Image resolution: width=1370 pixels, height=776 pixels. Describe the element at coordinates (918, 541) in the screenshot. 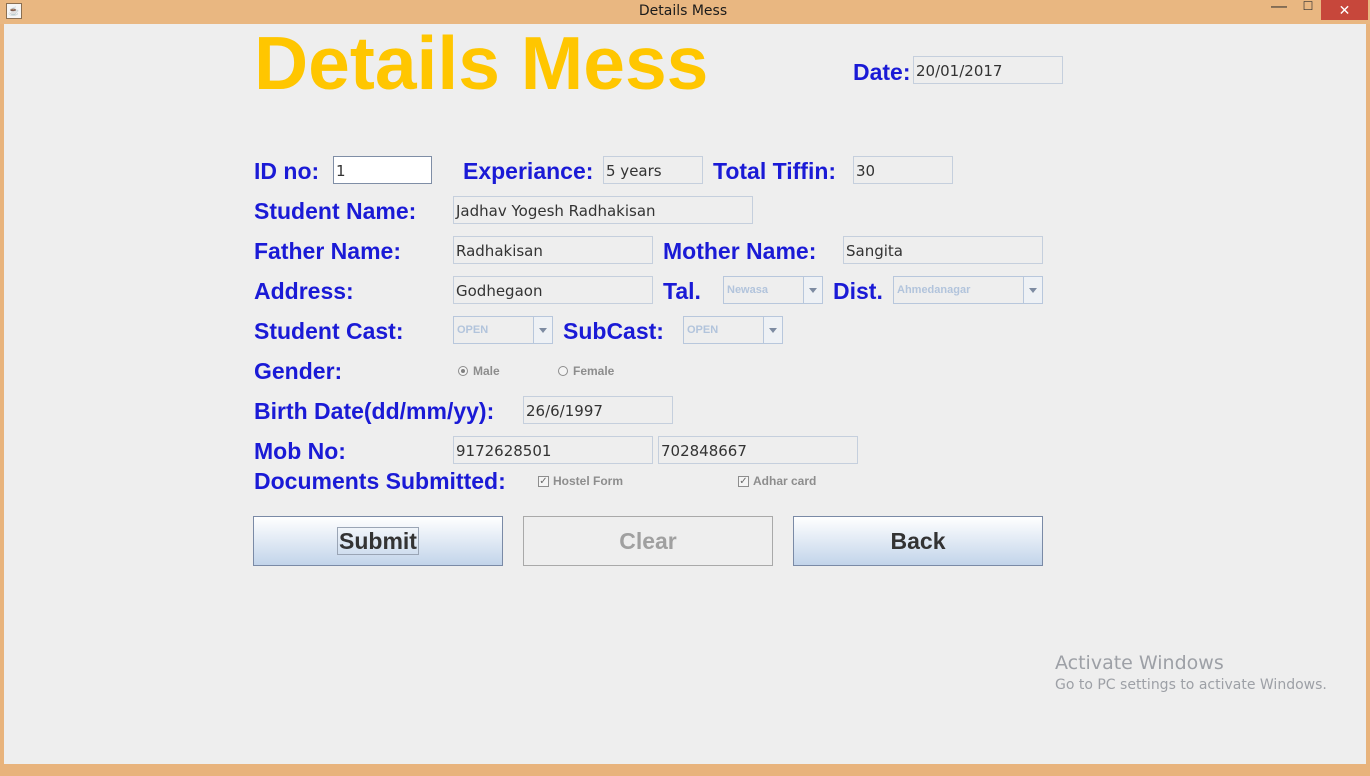

I see `back-button: Back` at that location.